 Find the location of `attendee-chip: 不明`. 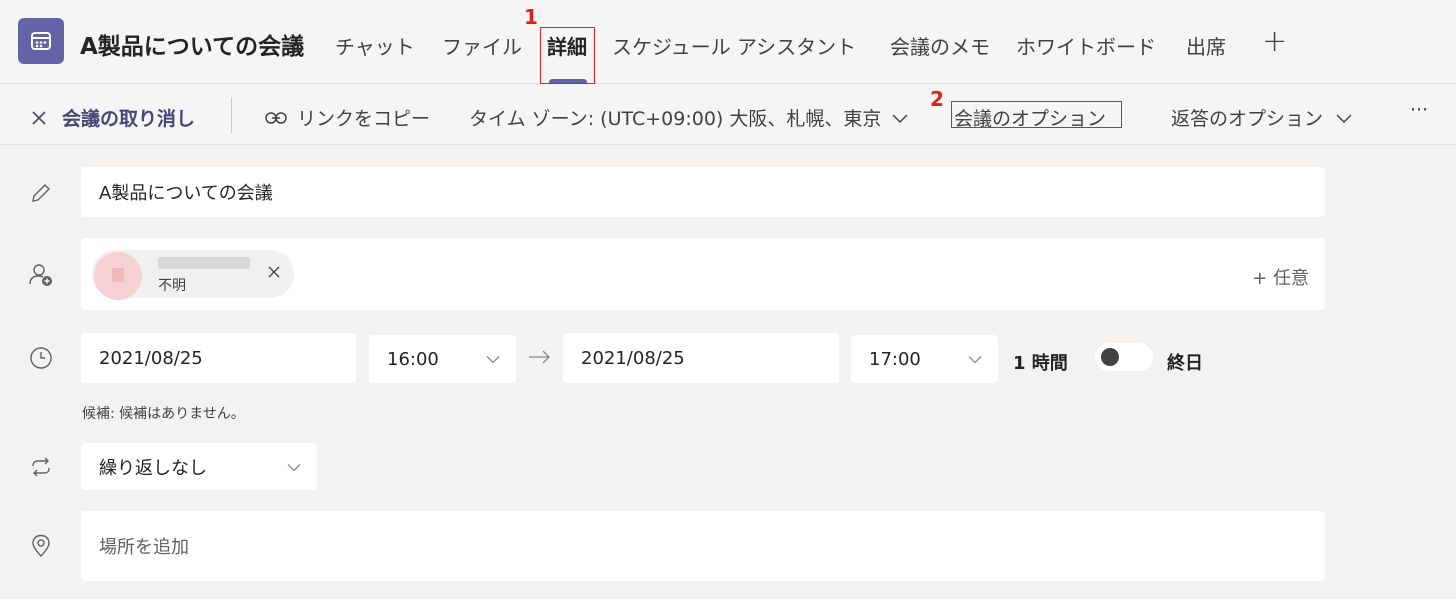

attendee-chip: 不明 is located at coordinates (193, 275).